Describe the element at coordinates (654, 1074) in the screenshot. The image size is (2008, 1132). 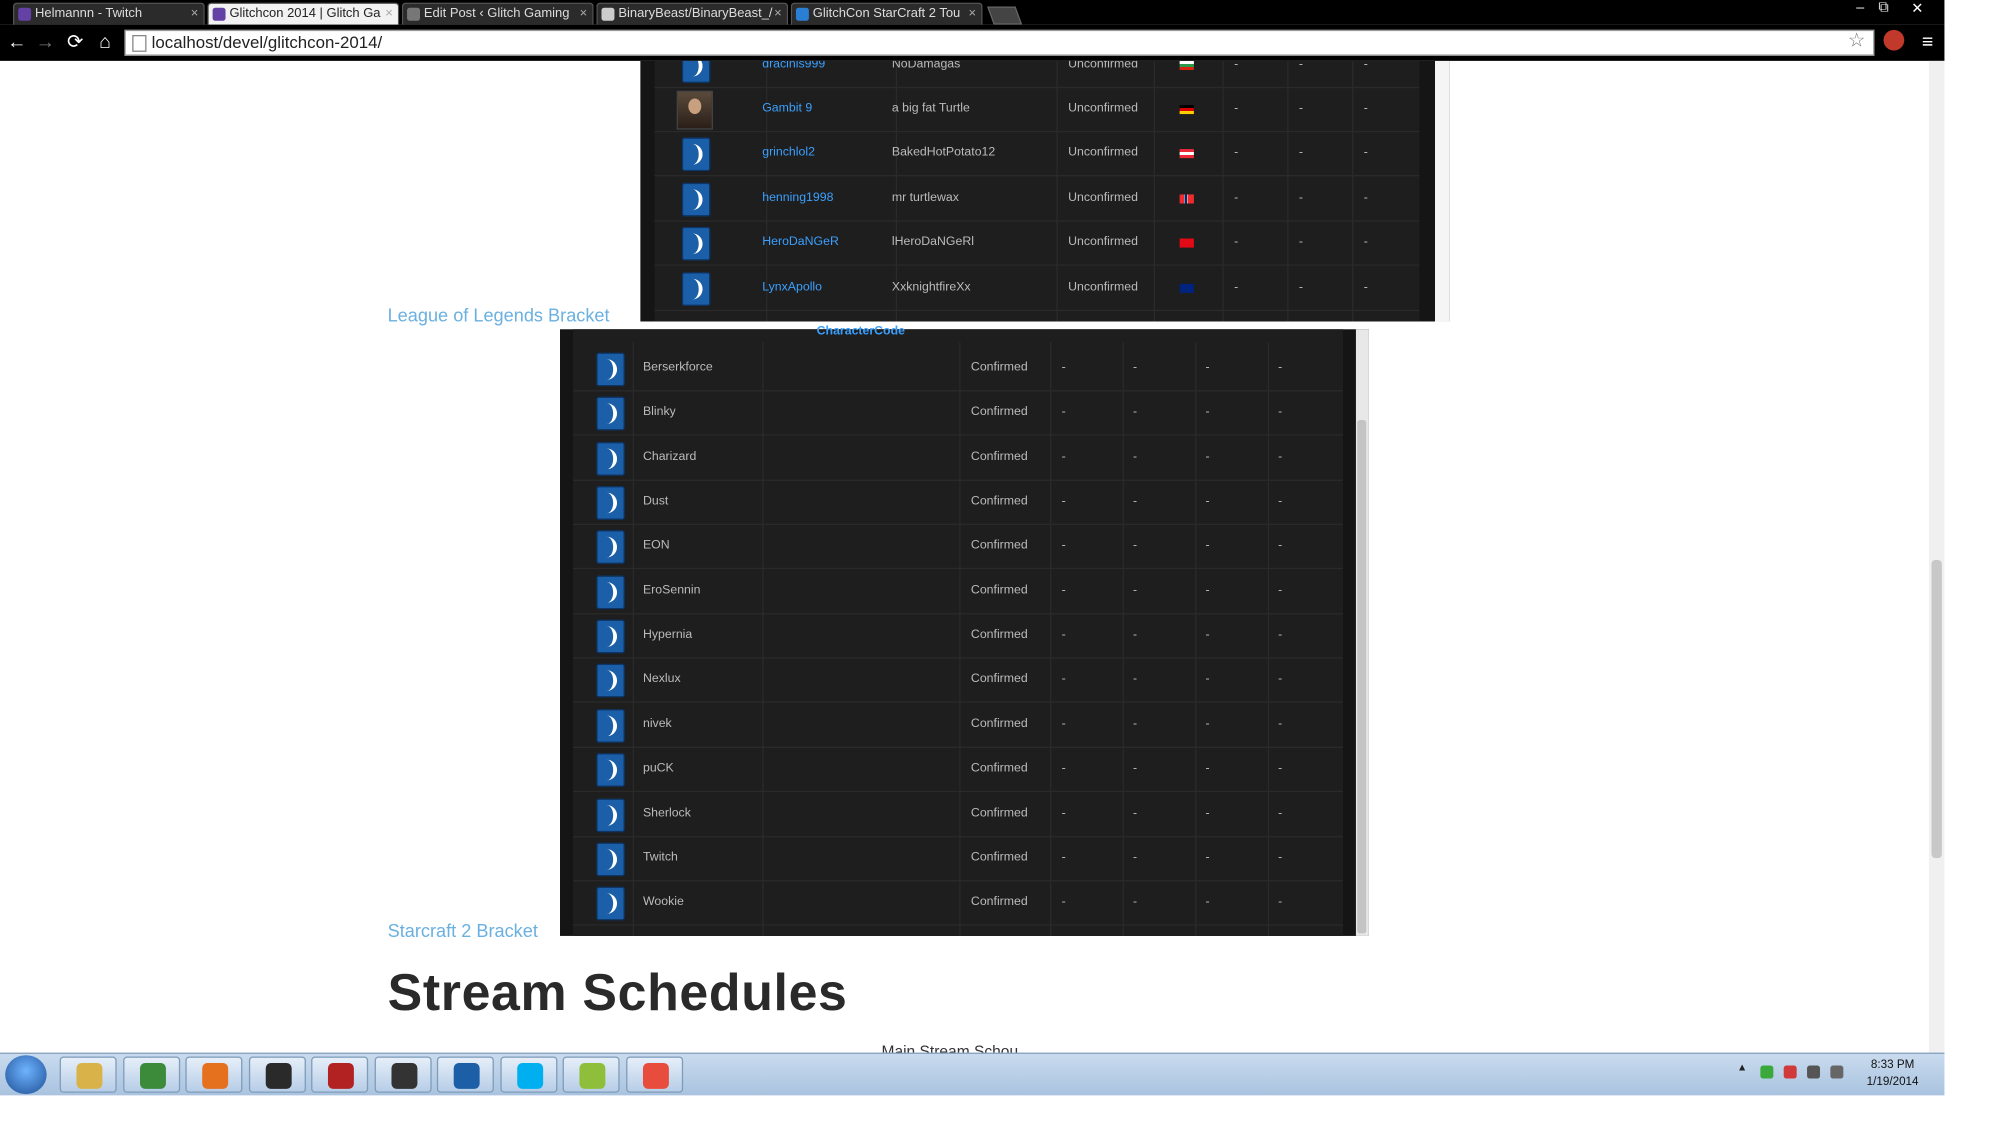
I see `taskbar-app-git` at that location.